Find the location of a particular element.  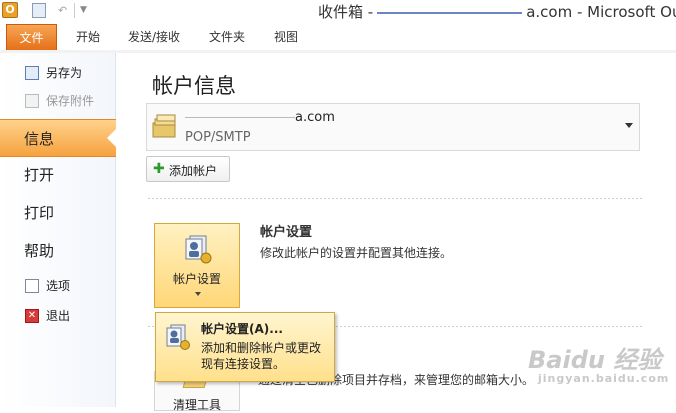

redacted-email-field is located at coordinates (240, 117).